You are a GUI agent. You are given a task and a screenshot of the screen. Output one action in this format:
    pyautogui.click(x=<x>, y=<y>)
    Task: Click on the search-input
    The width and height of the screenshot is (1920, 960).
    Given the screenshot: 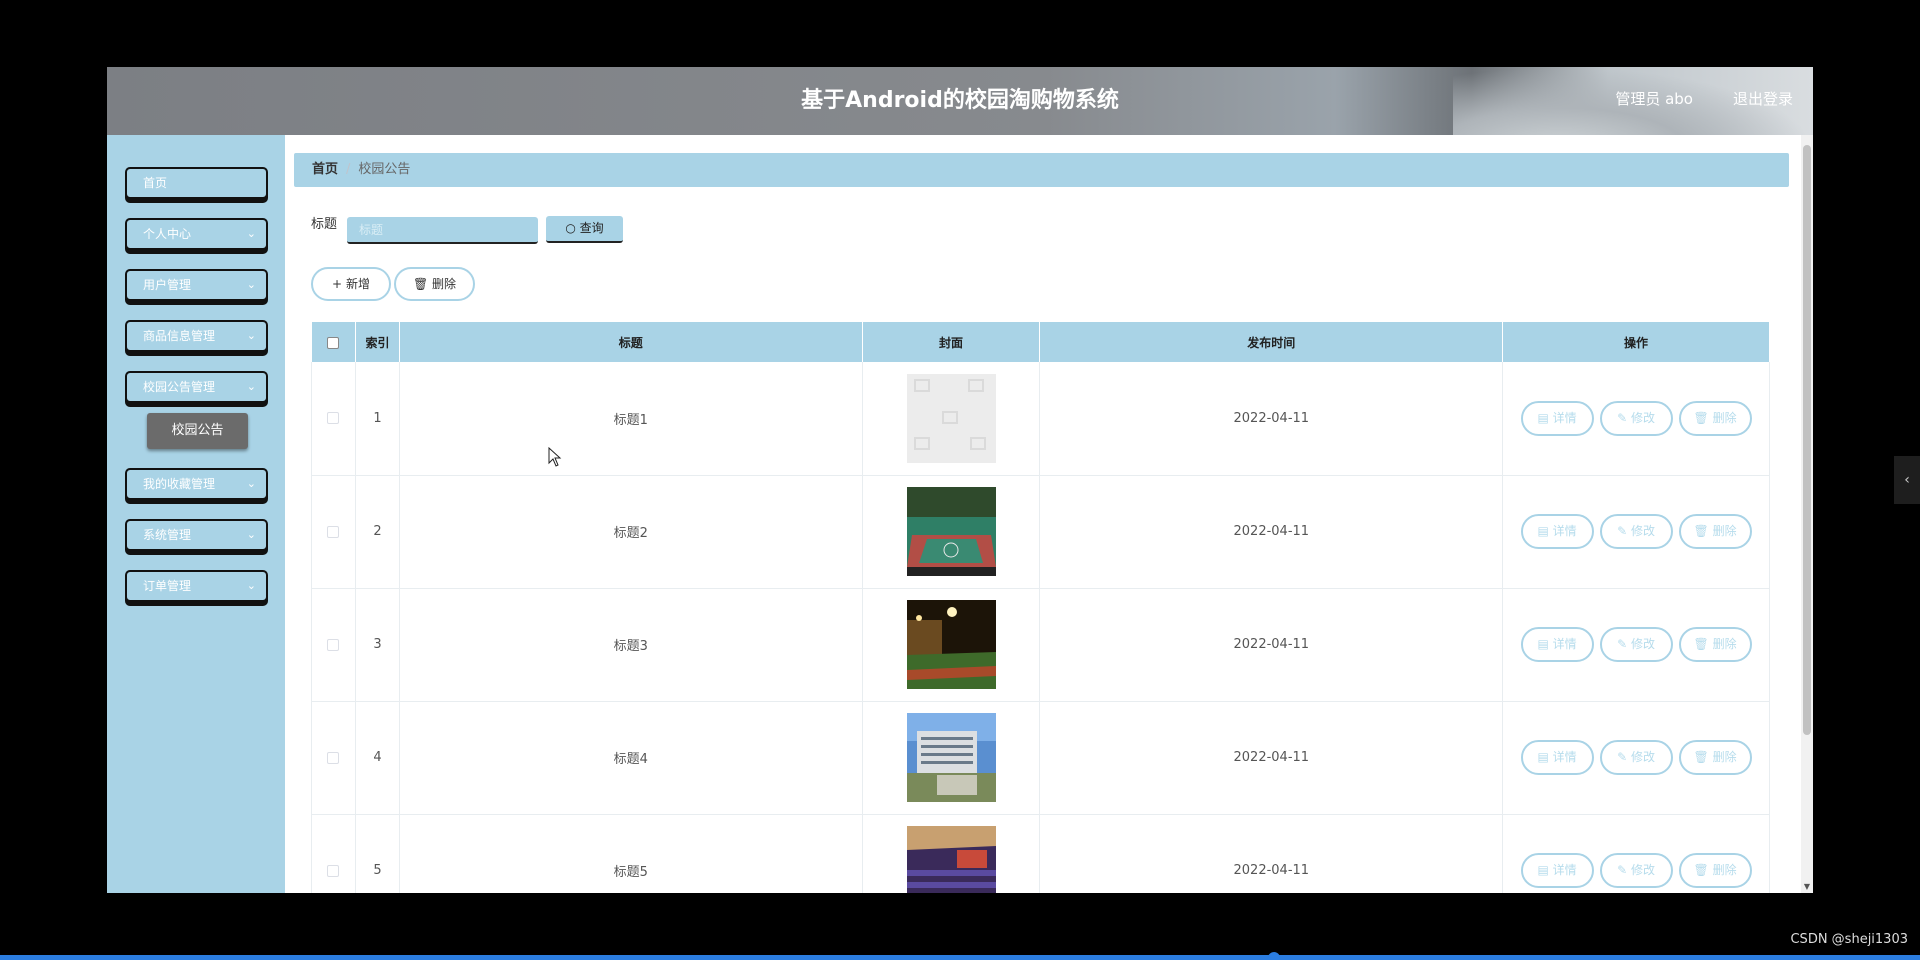 What is the action you would take?
    pyautogui.click(x=442, y=230)
    